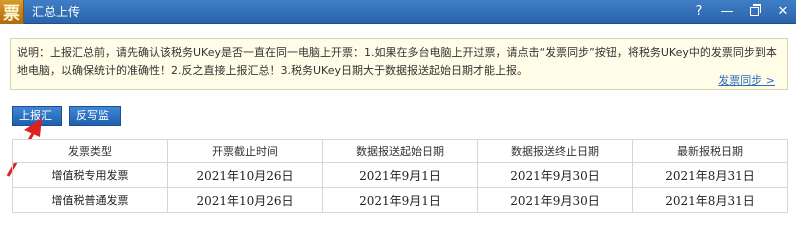  What do you see at coordinates (746, 80) in the screenshot?
I see `invoice-sync-link: 发票同步 >` at bounding box center [746, 80].